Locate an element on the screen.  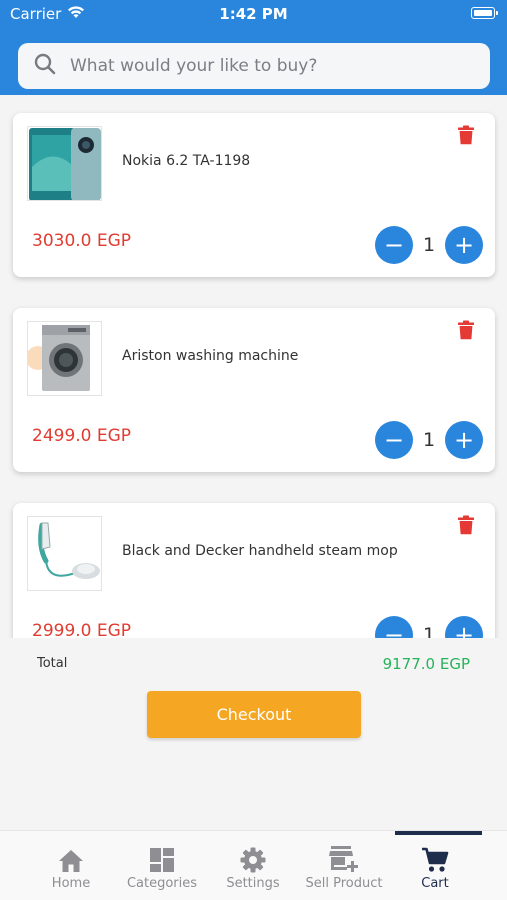
tab-cart: Cart is located at coordinates (435, 868).